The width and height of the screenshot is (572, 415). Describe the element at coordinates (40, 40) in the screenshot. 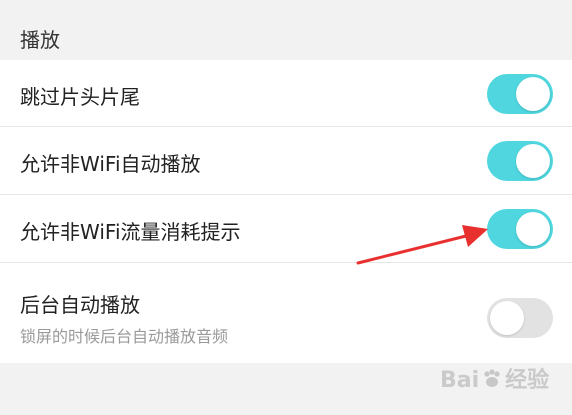

I see `section-title: 播放` at that location.